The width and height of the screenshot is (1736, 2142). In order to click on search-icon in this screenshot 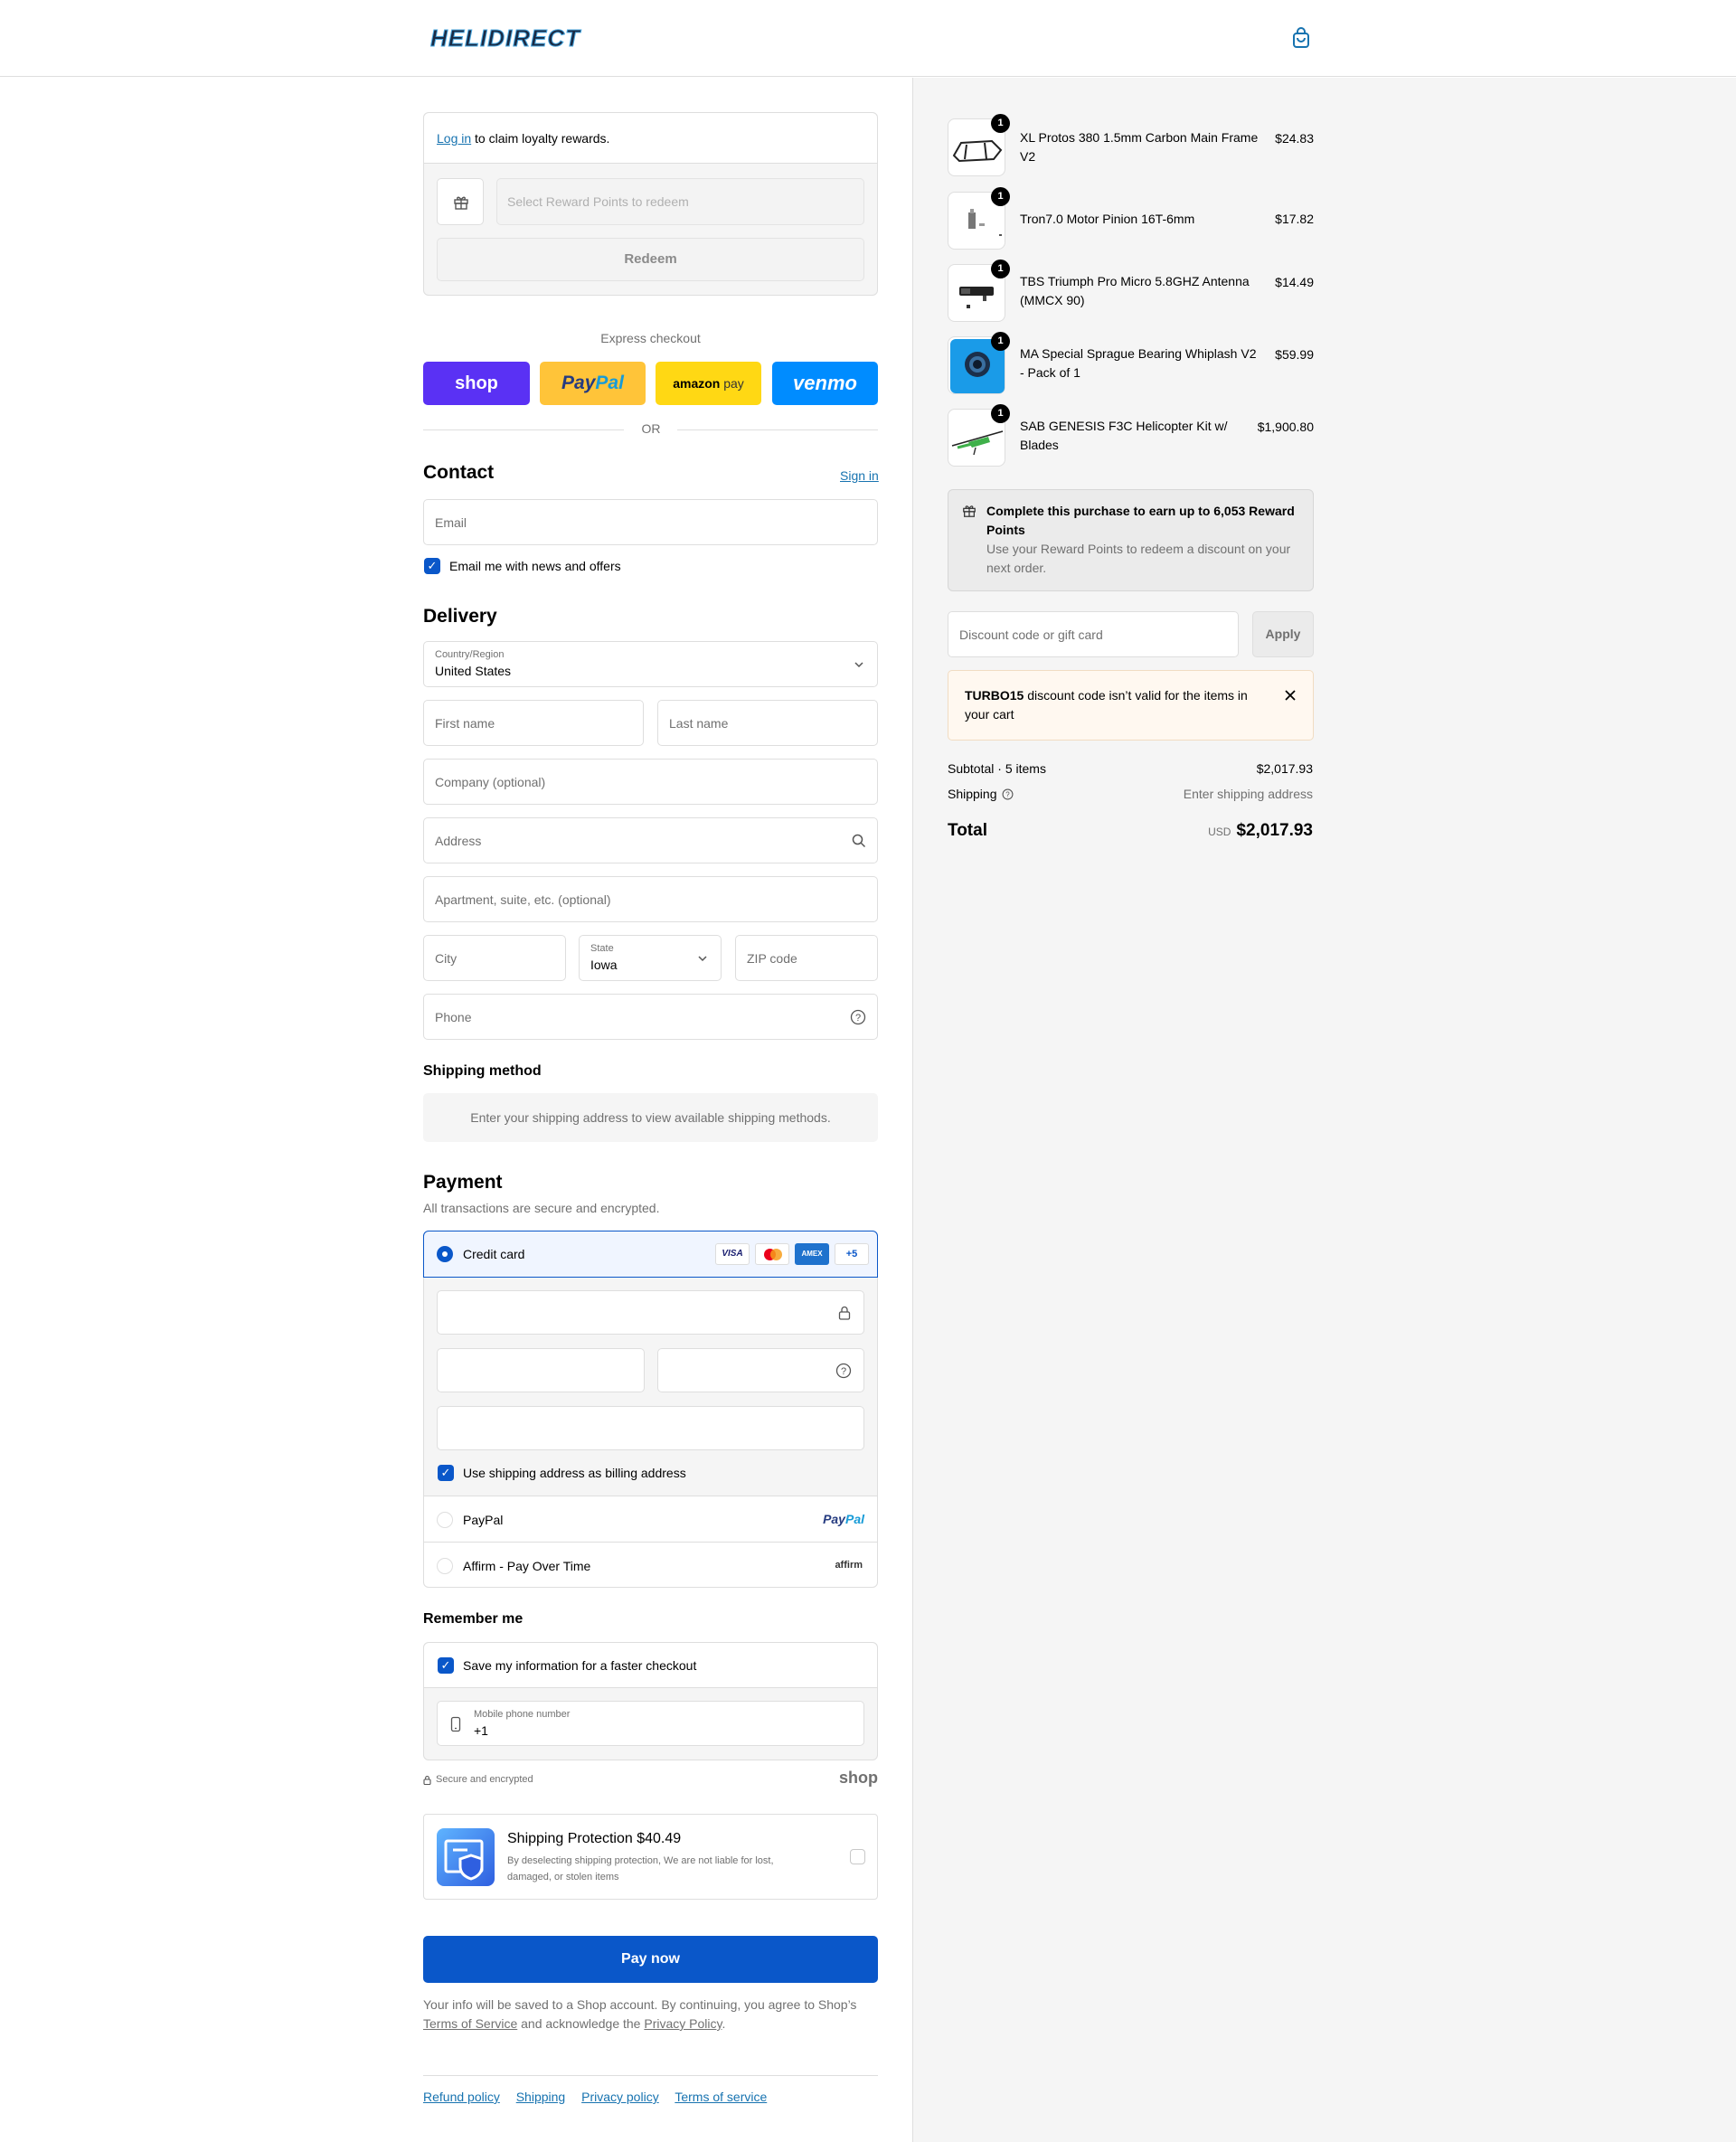, I will do `click(859, 841)`.